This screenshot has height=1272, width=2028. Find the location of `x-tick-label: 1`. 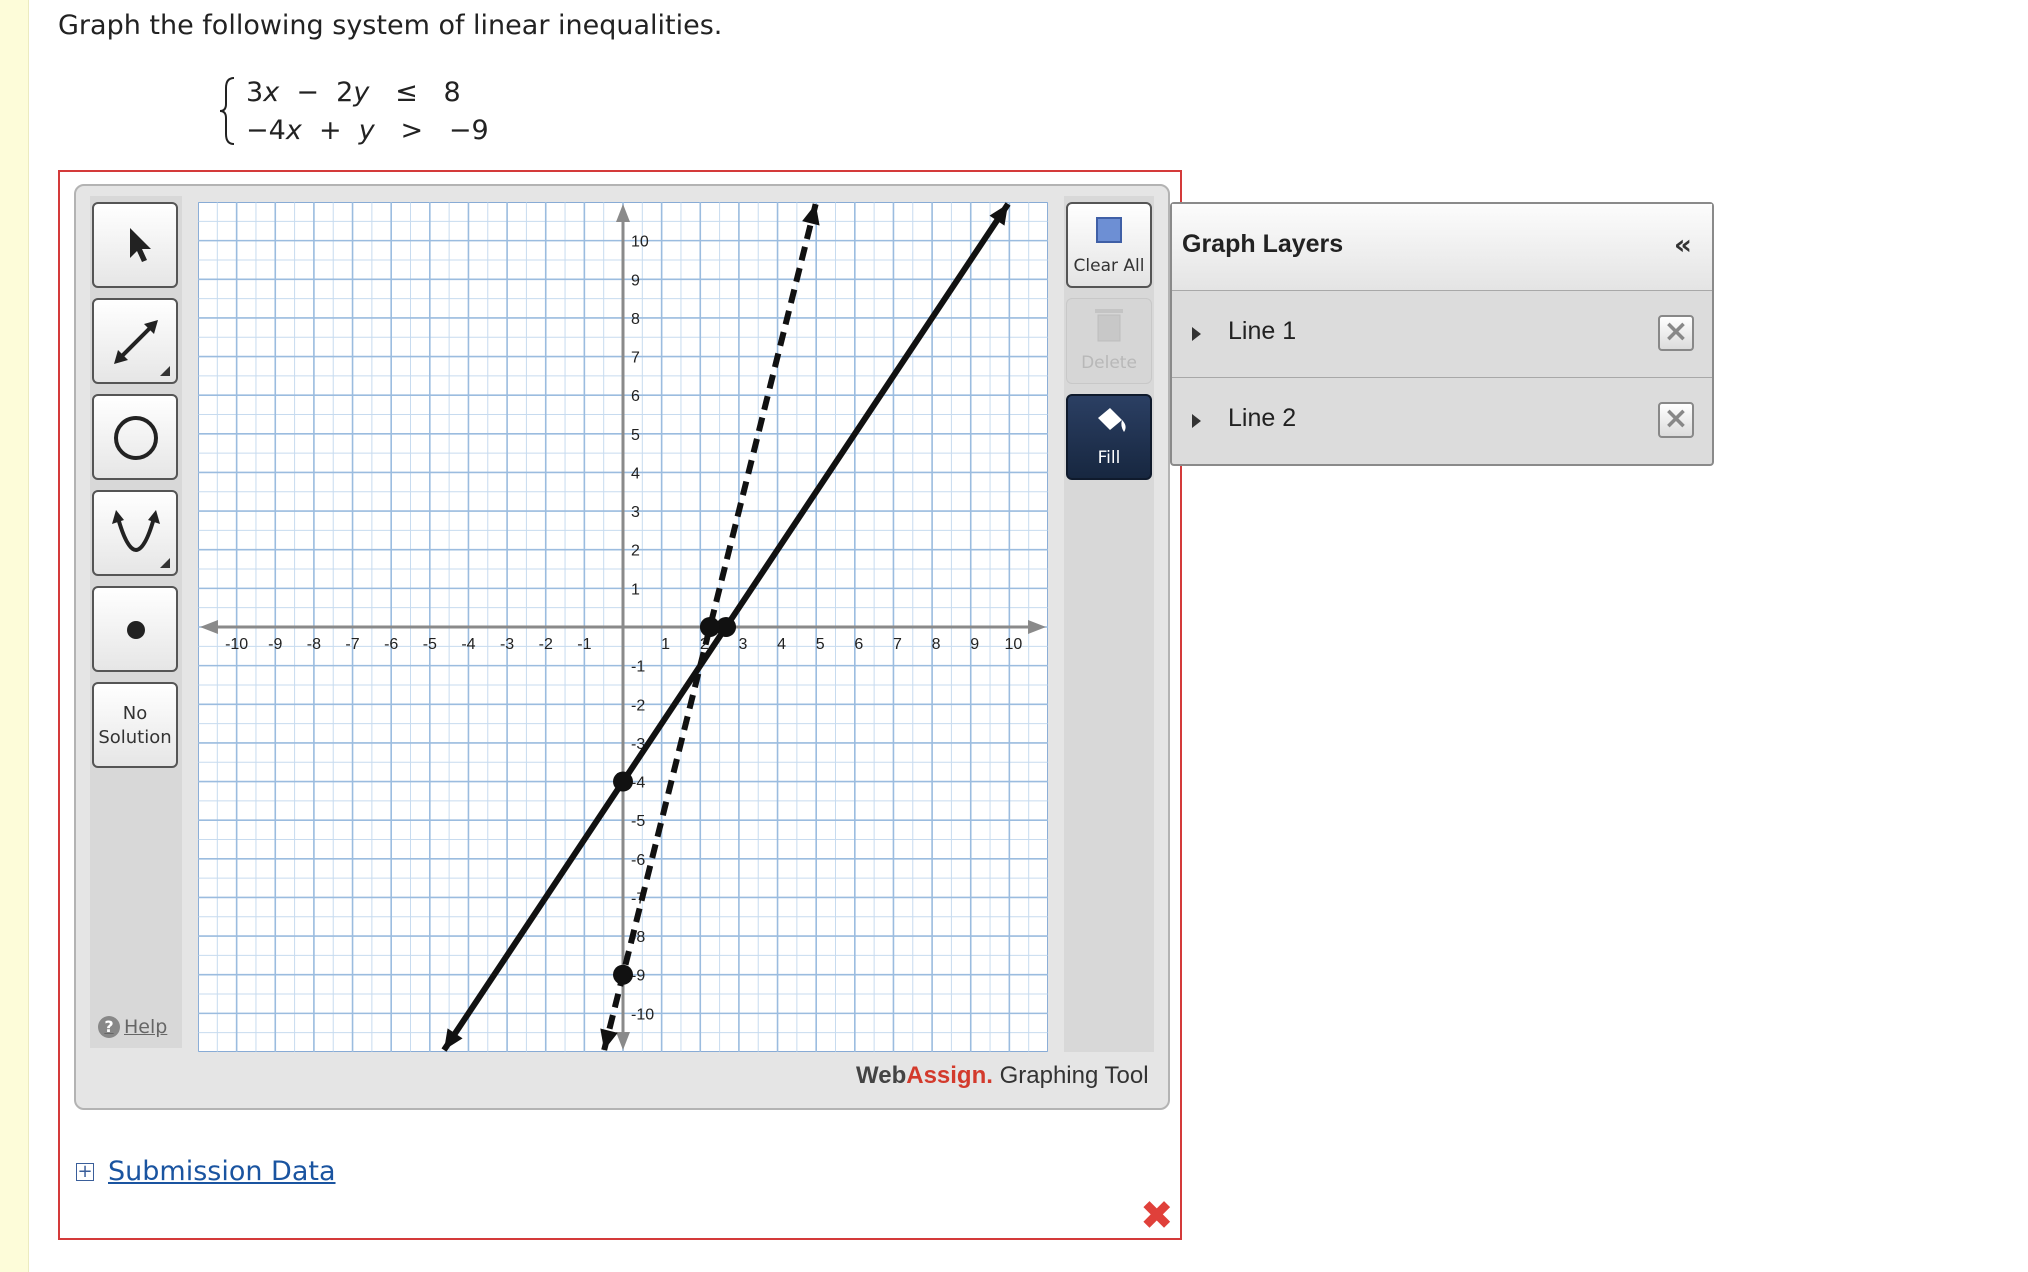

x-tick-label: 1 is located at coordinates (665, 644).